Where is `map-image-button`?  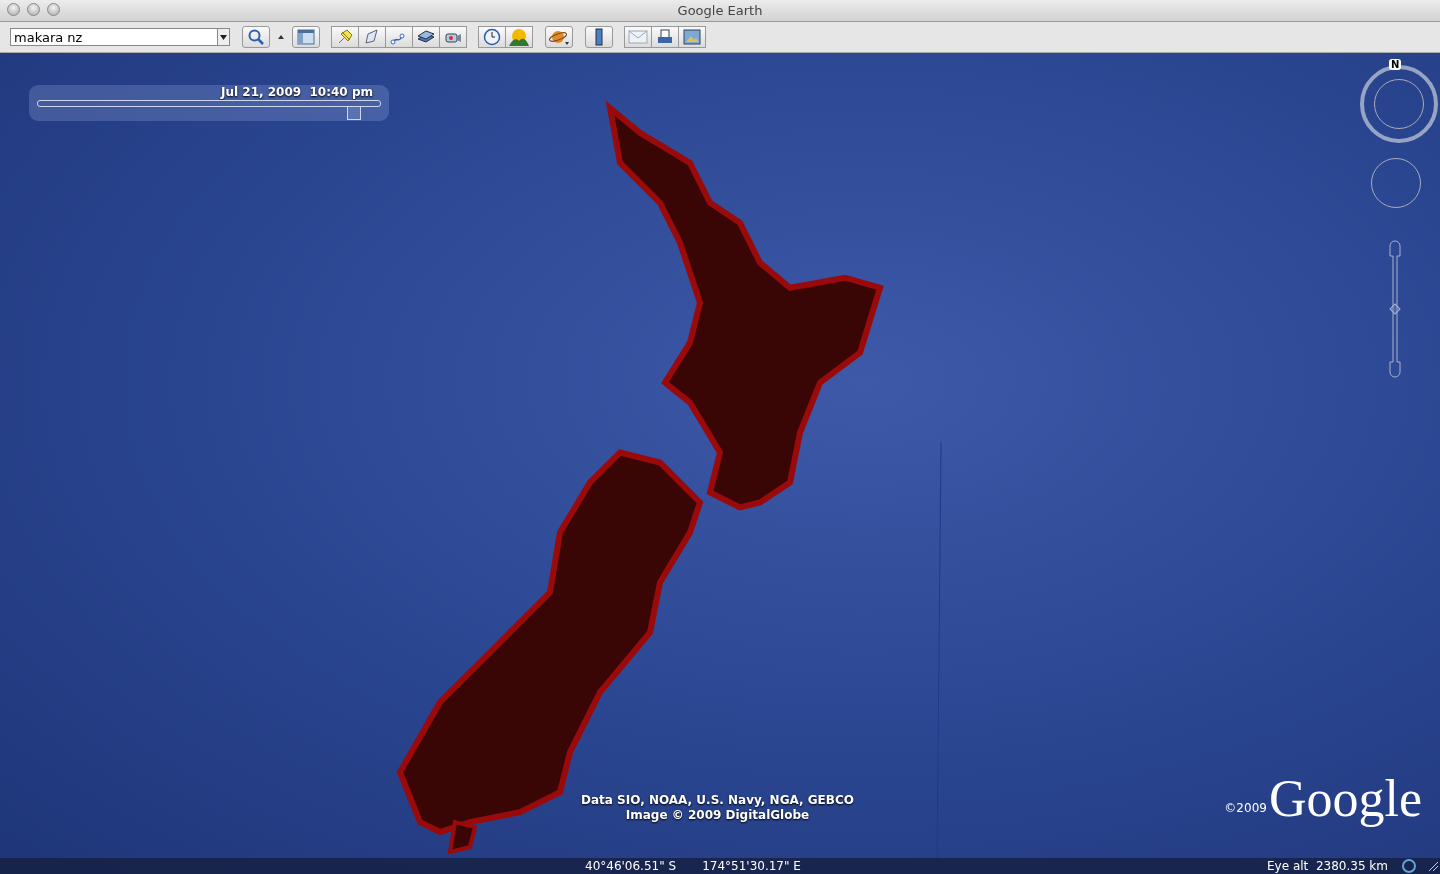
map-image-button is located at coordinates (692, 37).